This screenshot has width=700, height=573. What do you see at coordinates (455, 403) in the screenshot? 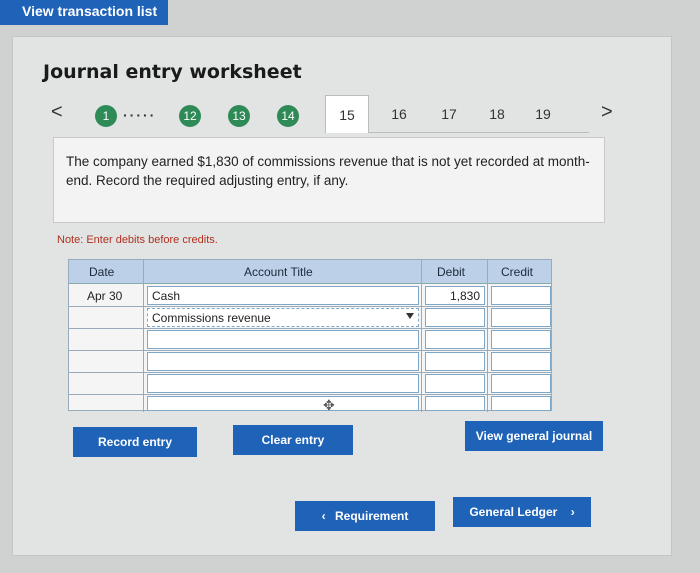
I see `row-6-debit-input` at bounding box center [455, 403].